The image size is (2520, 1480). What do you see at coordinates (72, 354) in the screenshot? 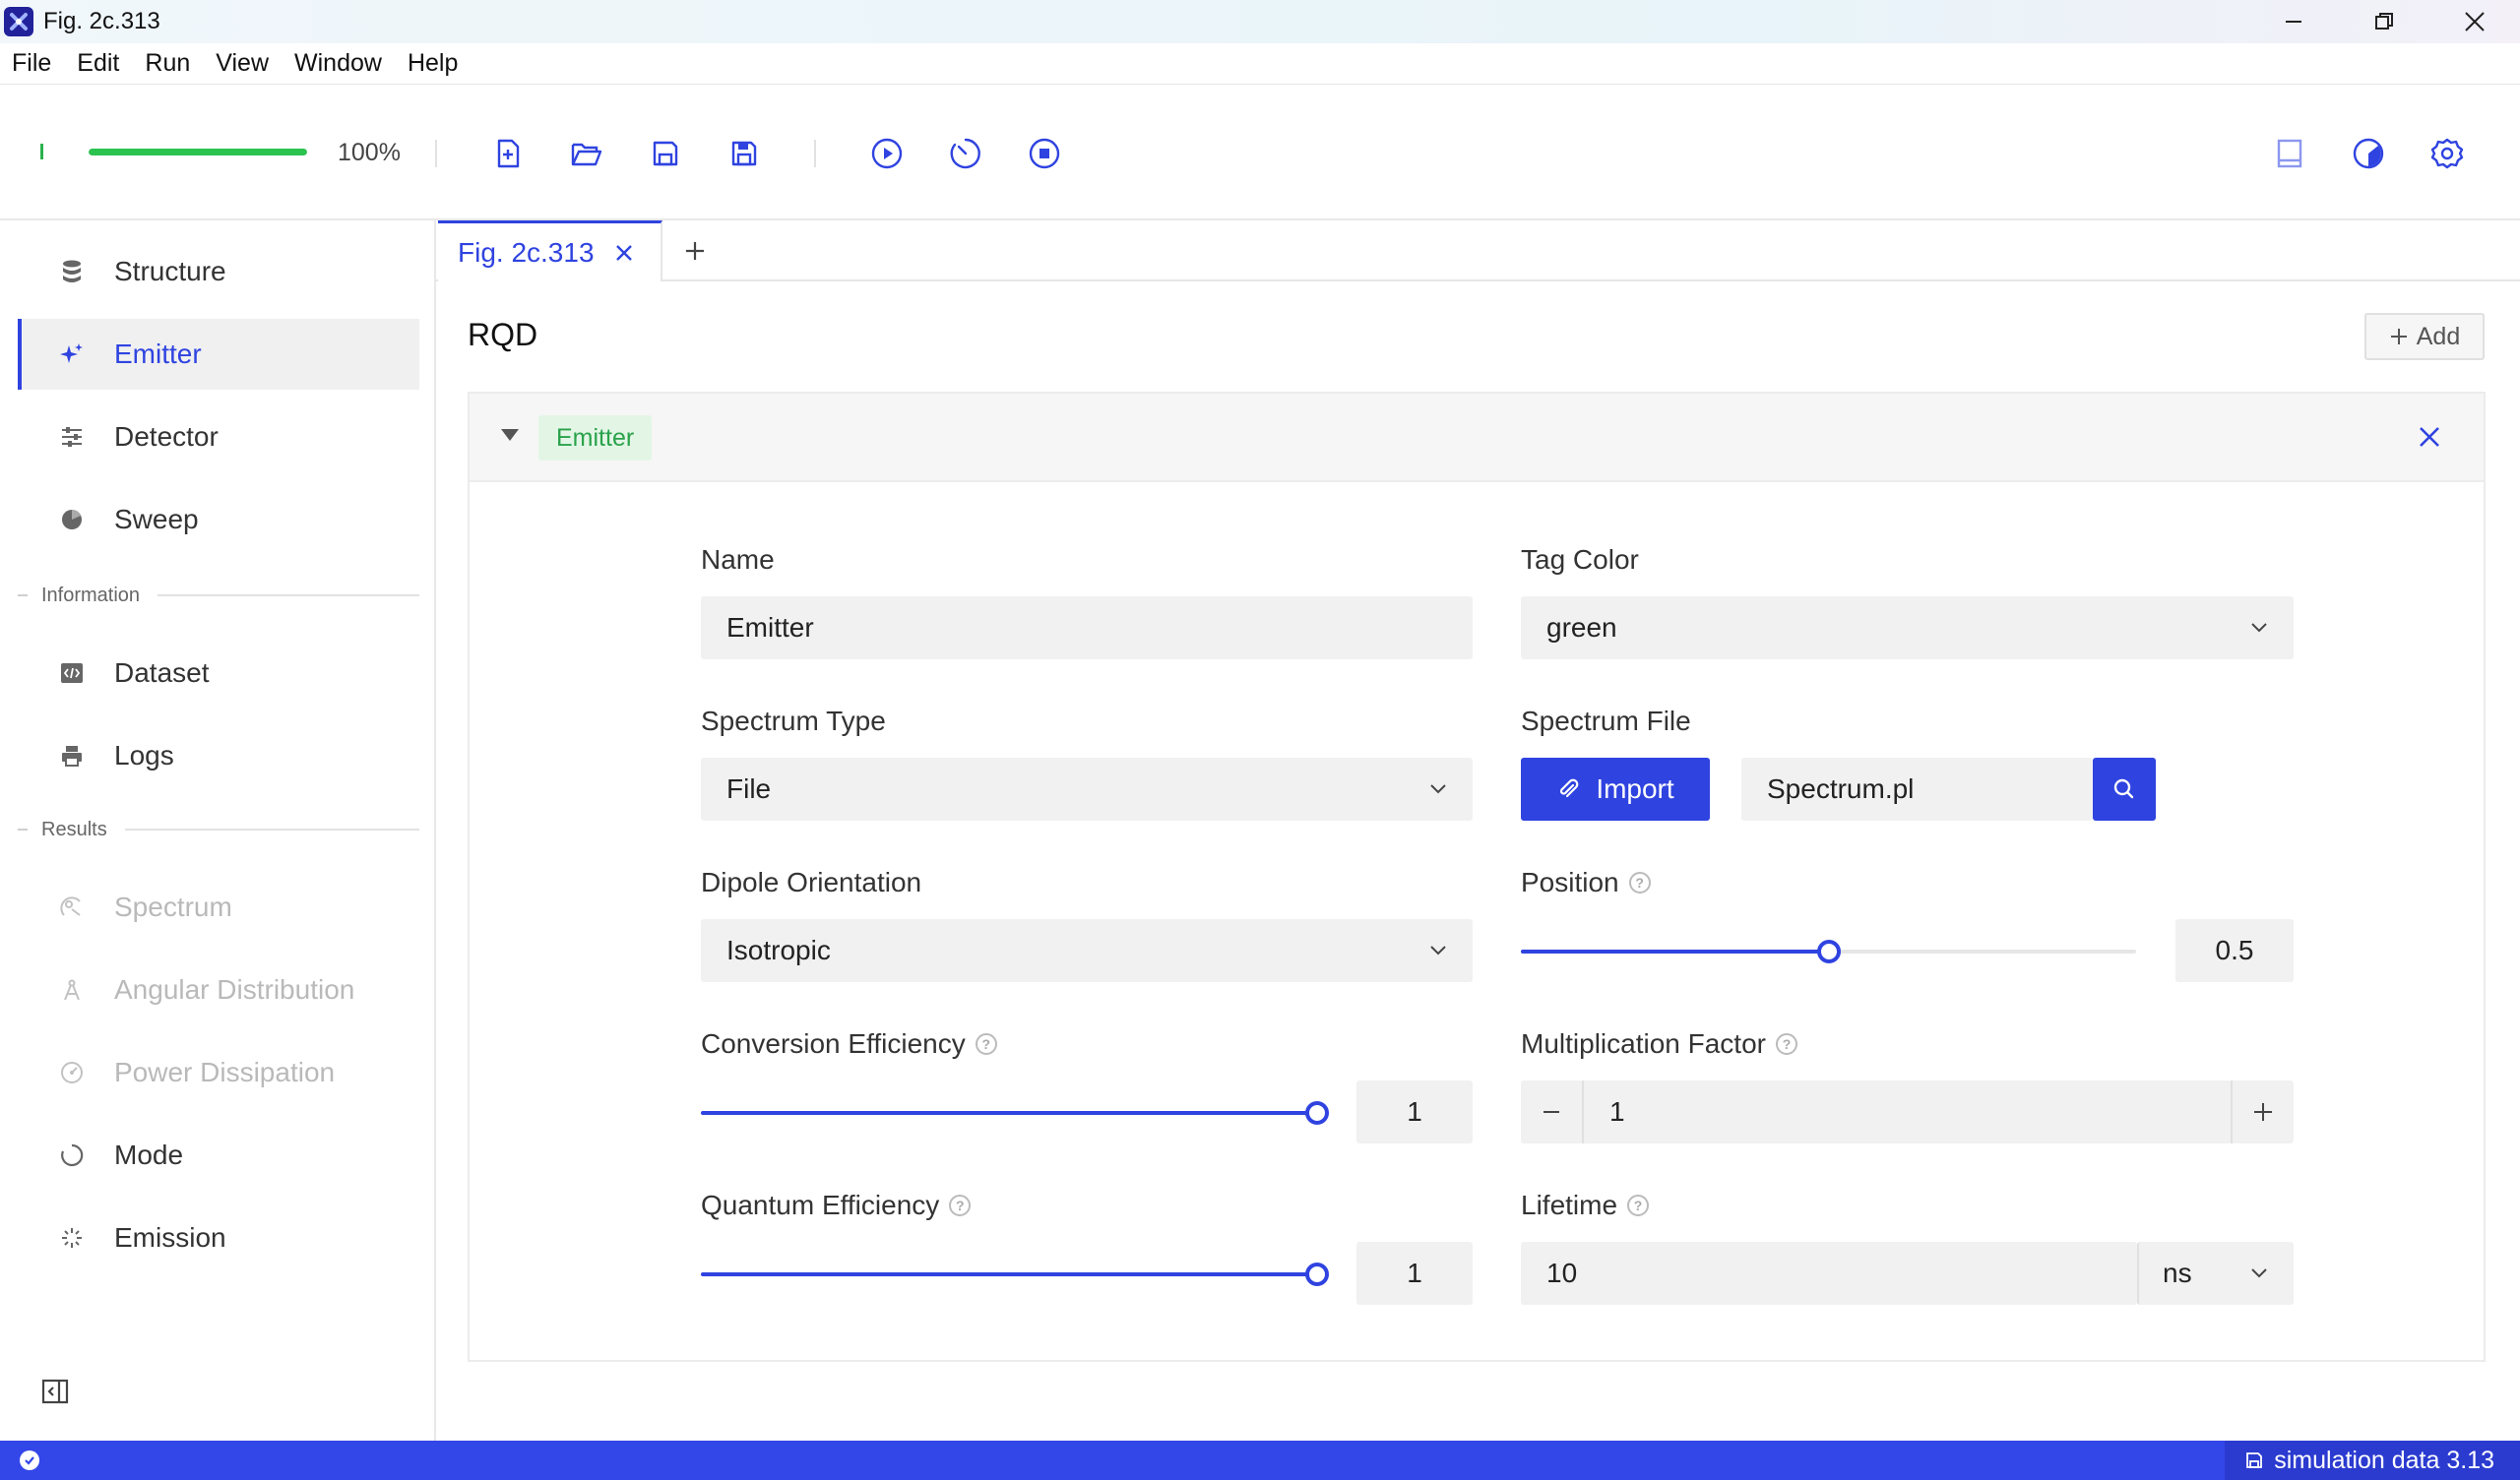
I see `sparkles-icon` at bounding box center [72, 354].